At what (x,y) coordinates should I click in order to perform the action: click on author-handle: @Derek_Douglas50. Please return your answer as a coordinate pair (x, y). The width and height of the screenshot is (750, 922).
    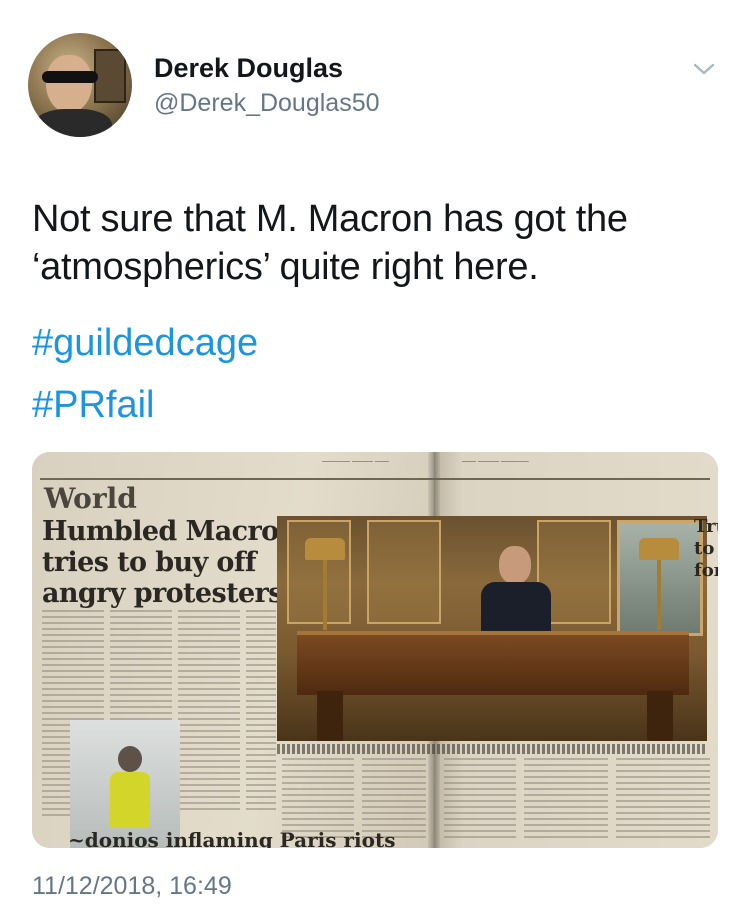
    Looking at the image, I should click on (267, 103).